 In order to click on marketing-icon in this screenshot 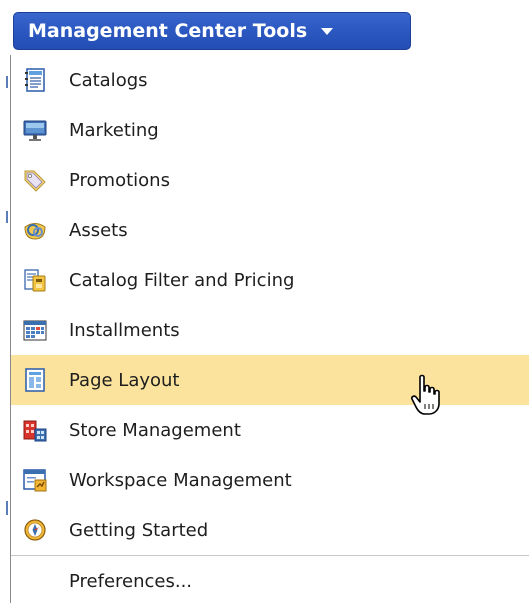, I will do `click(35, 130)`.